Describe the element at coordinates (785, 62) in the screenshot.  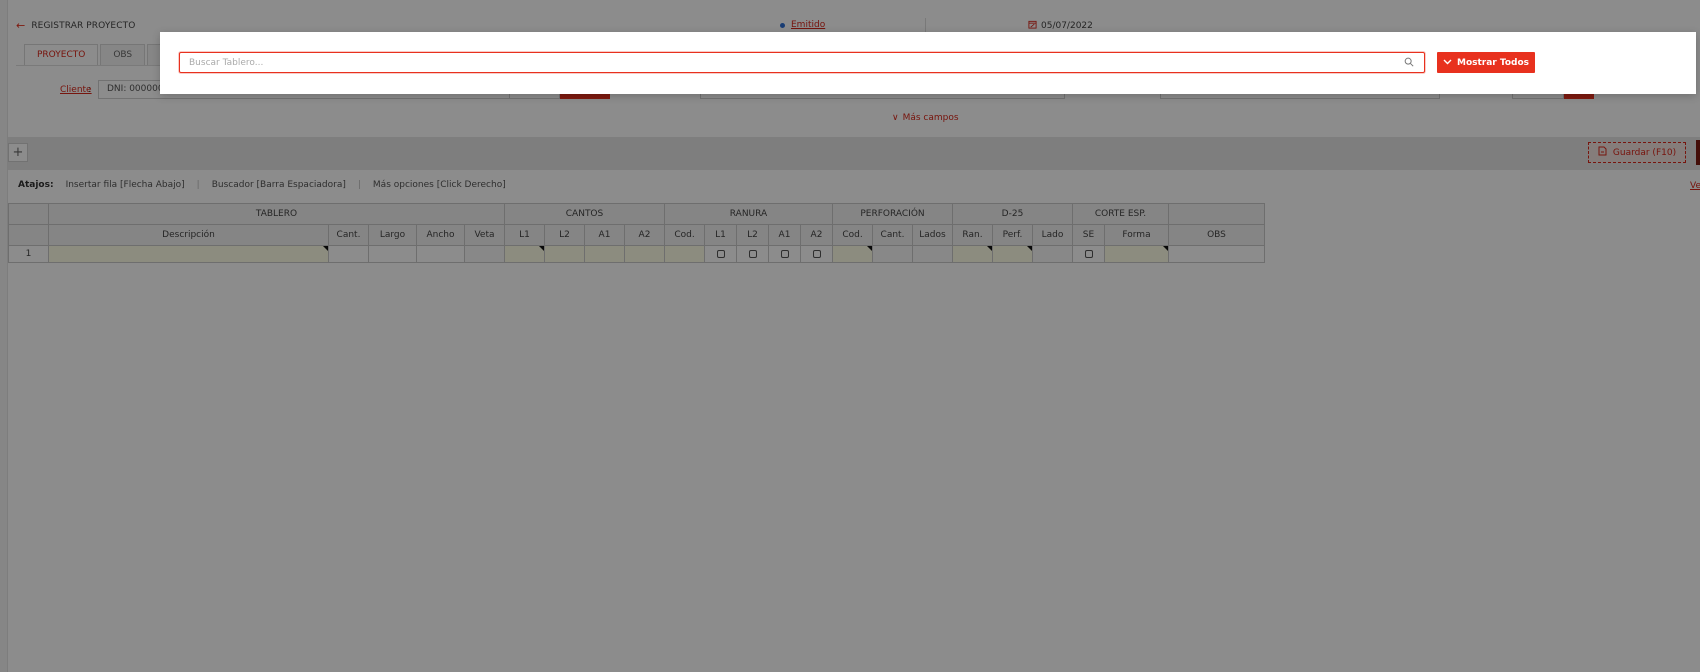
I see `search-input` at that location.